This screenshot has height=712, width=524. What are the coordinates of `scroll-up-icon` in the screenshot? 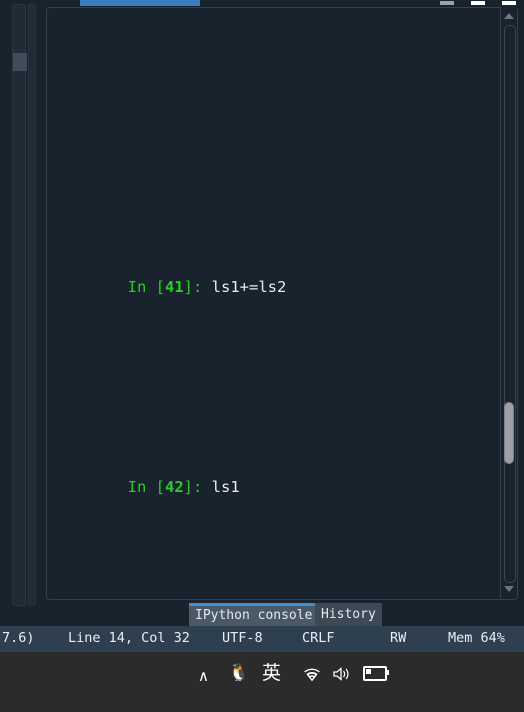 It's located at (509, 16).